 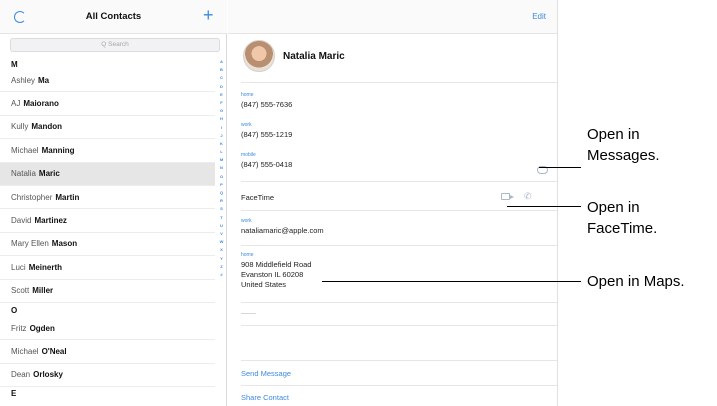 What do you see at coordinates (539, 16) in the screenshot?
I see `edit-button: Edit` at bounding box center [539, 16].